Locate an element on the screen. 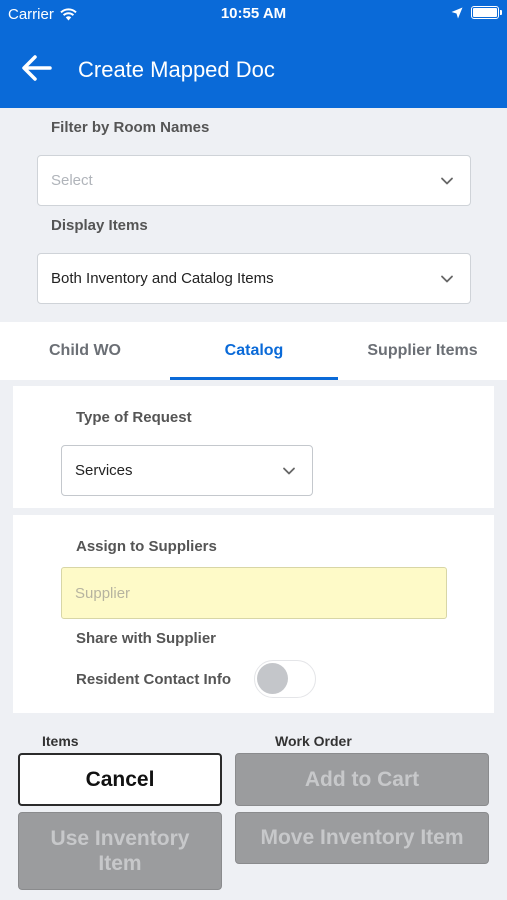  resident-contact-toggle is located at coordinates (285, 679).